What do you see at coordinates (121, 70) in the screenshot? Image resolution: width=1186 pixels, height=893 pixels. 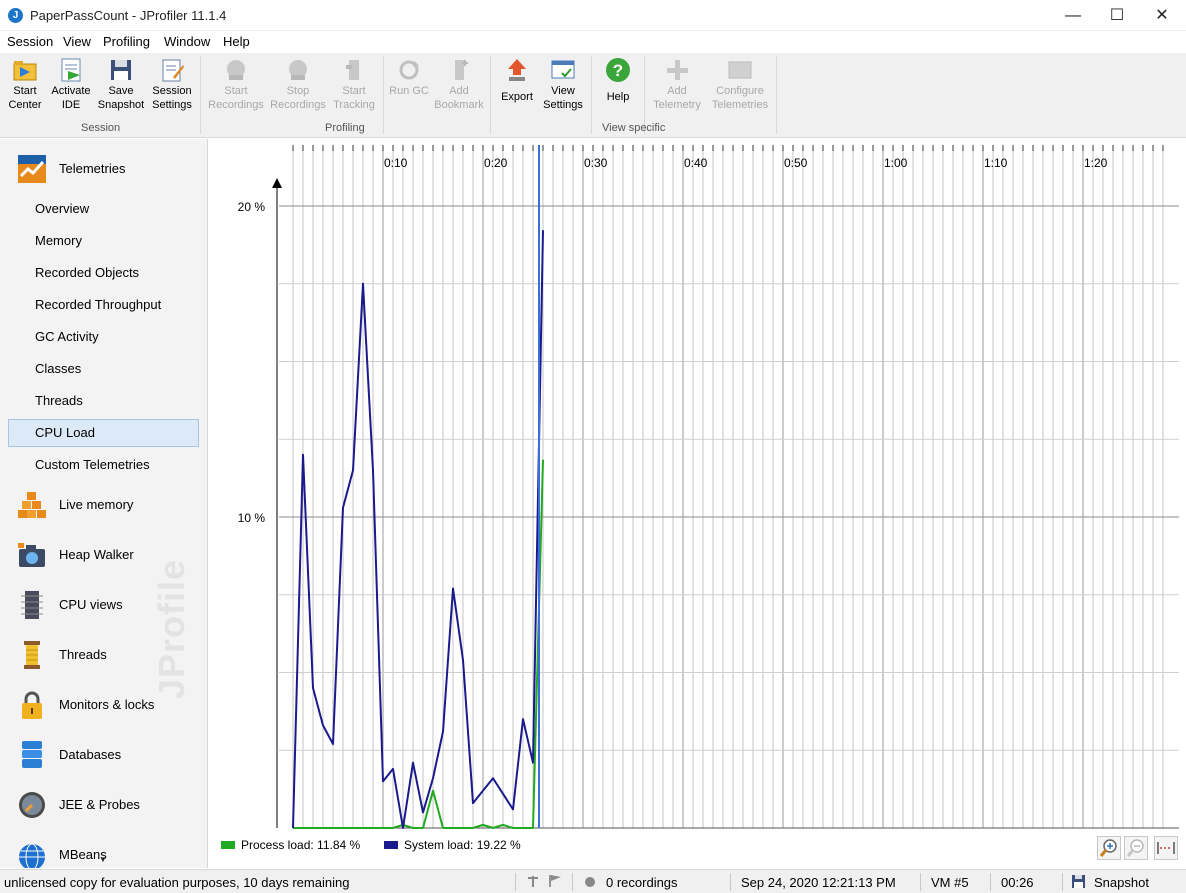 I see `floppy-disk-icon` at bounding box center [121, 70].